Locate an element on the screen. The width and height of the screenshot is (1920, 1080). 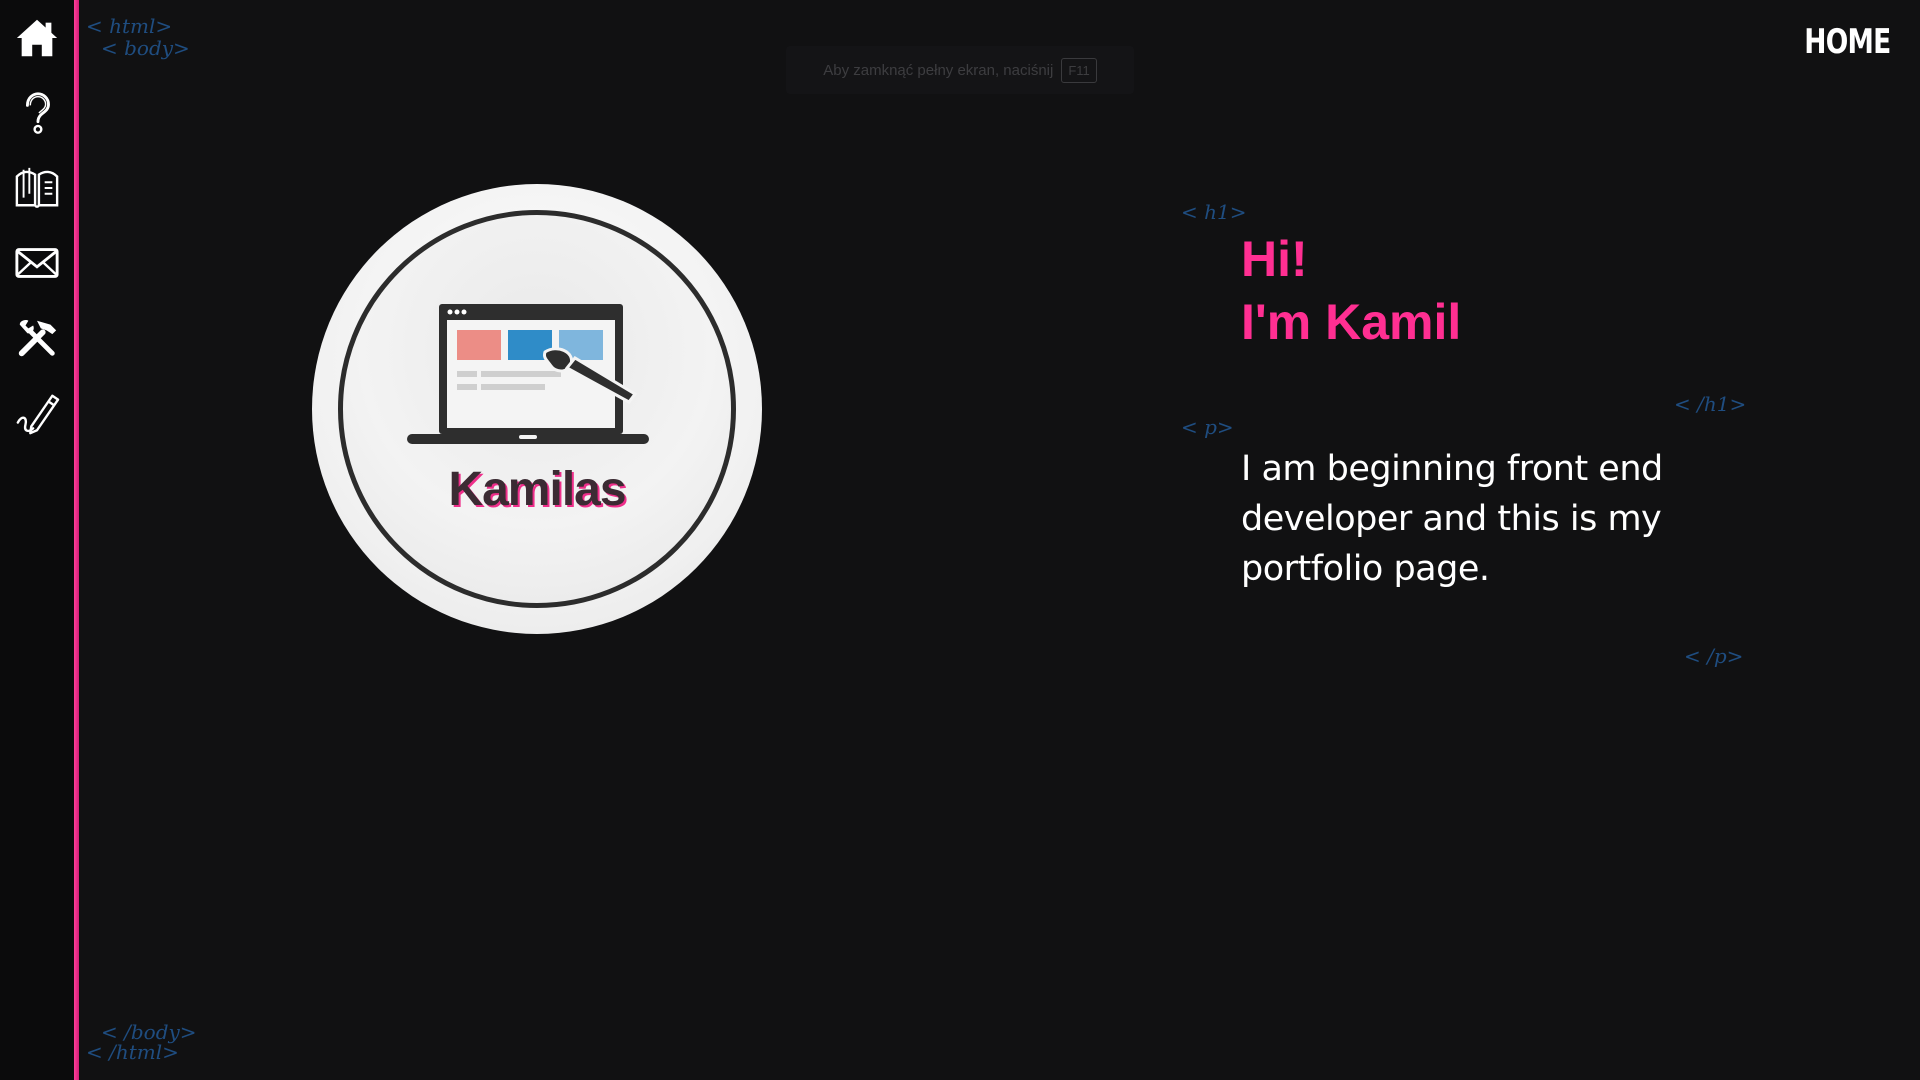
tools-icon is located at coordinates (37, 338).